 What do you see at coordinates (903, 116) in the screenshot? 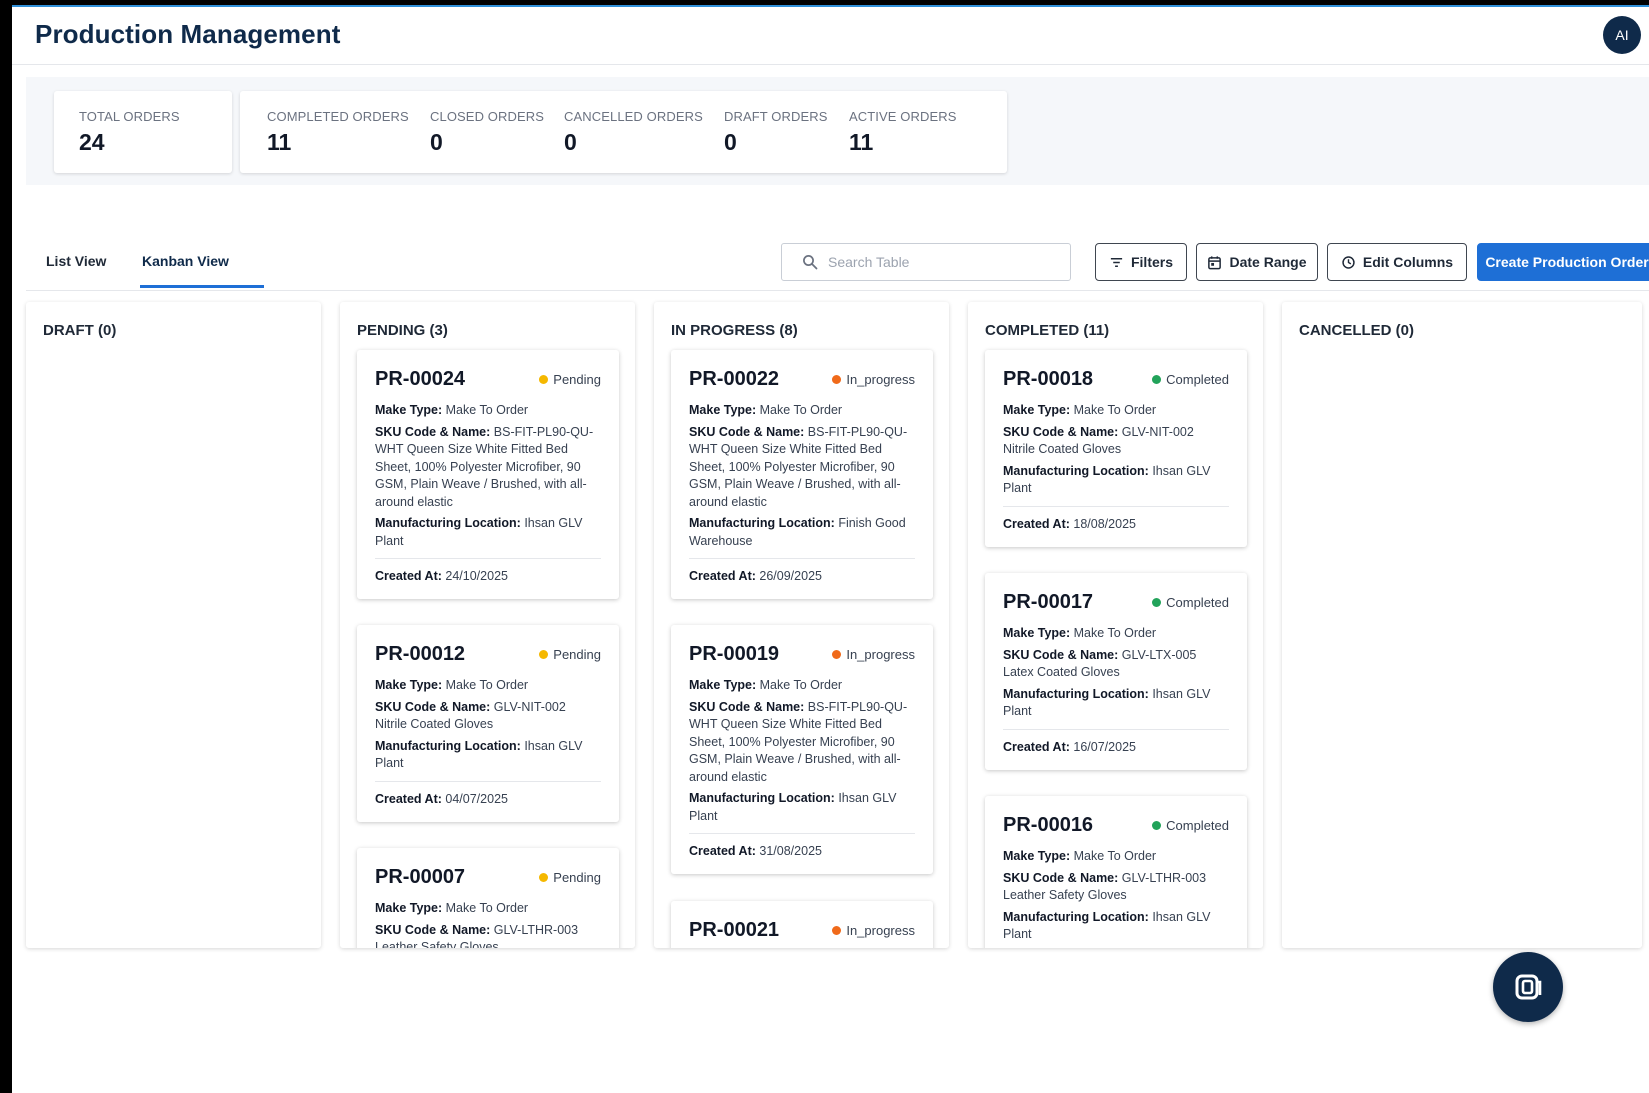
I see `stat-label: ACTIVE ORDERS` at bounding box center [903, 116].